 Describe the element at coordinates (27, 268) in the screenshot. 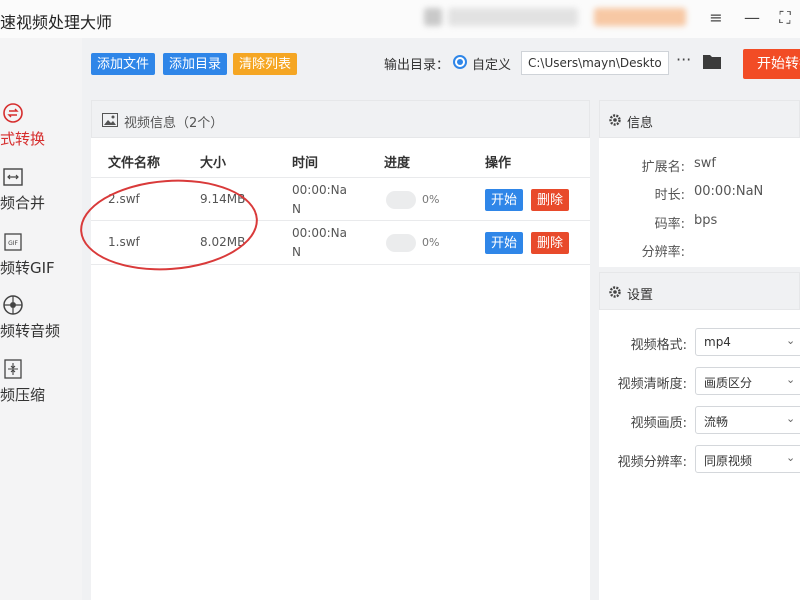

I see `sidebar-item-label: 视频转GIF` at that location.